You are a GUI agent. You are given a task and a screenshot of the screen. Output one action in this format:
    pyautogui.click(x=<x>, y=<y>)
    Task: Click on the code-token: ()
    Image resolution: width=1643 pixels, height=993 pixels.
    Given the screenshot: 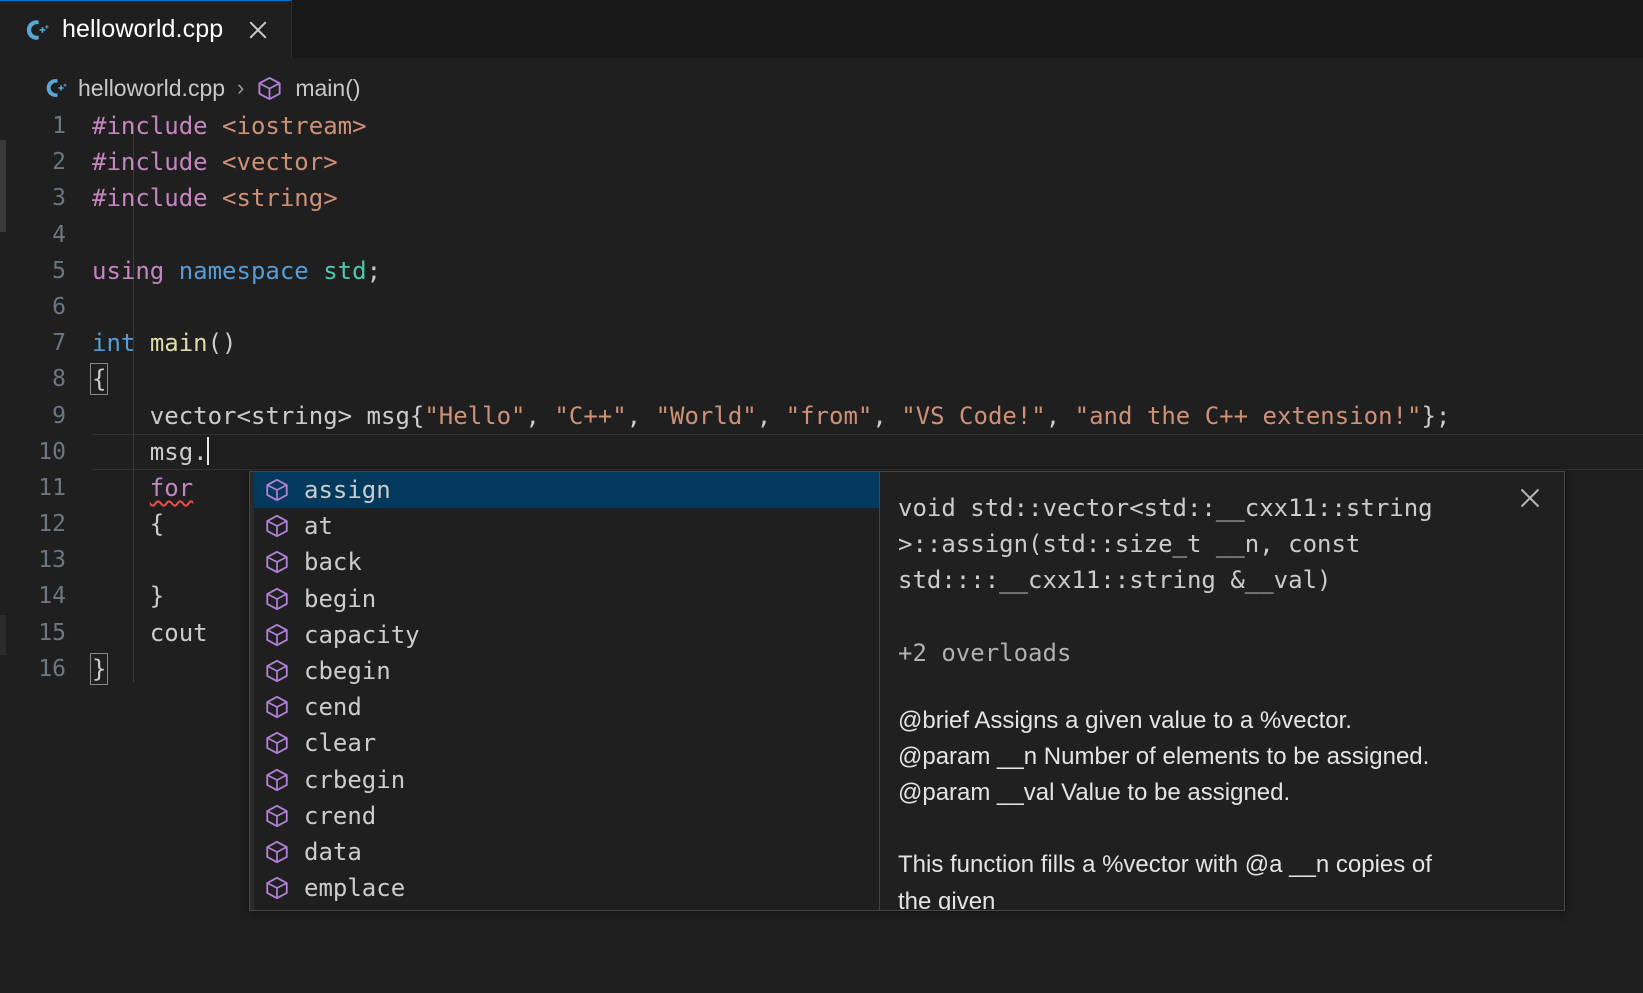 What is the action you would take?
    pyautogui.click(x=222, y=343)
    